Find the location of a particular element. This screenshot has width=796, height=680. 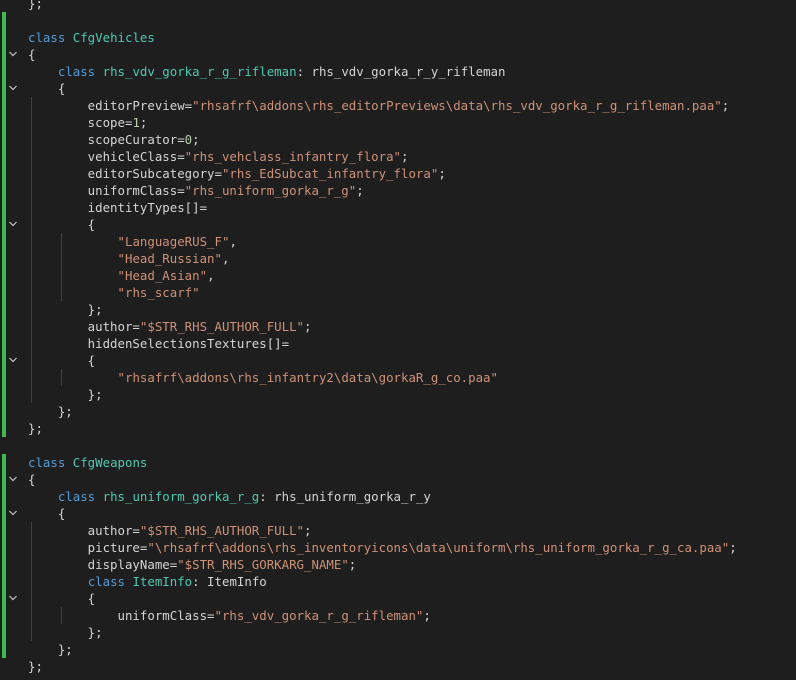

code-line: scope=1; is located at coordinates (398, 122).